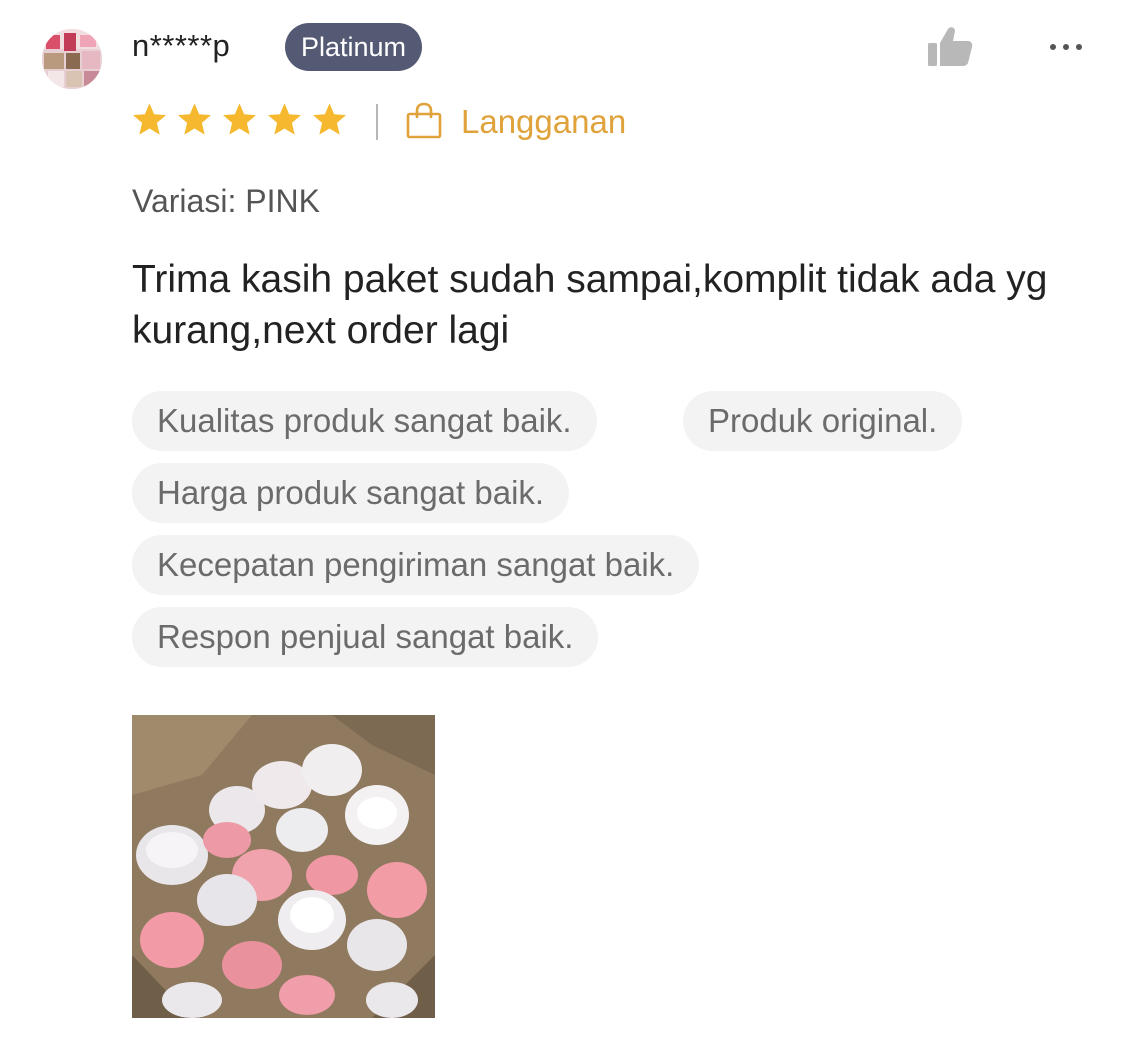 This screenshot has height=1046, width=1125. Describe the element at coordinates (354, 47) in the screenshot. I see `tier-badge: Platinum` at that location.